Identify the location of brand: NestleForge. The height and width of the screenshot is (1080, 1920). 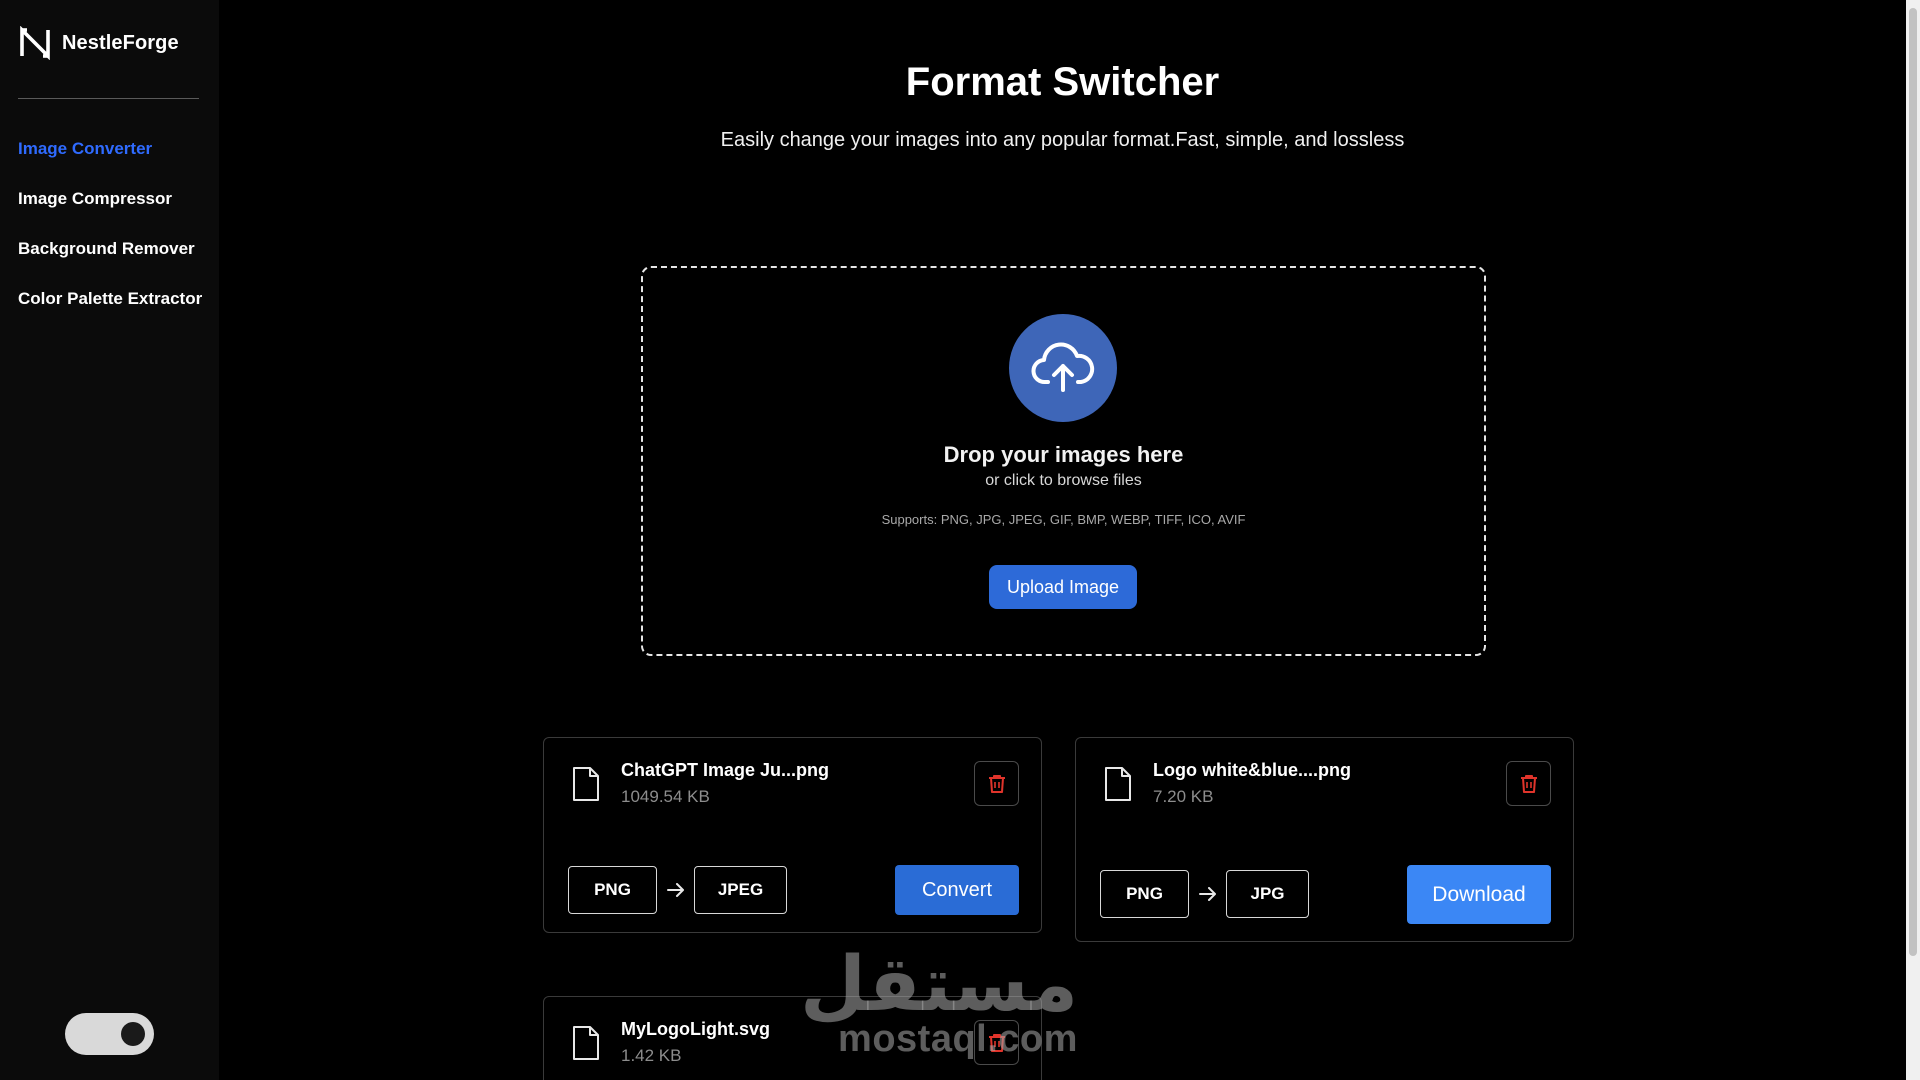
(98, 43).